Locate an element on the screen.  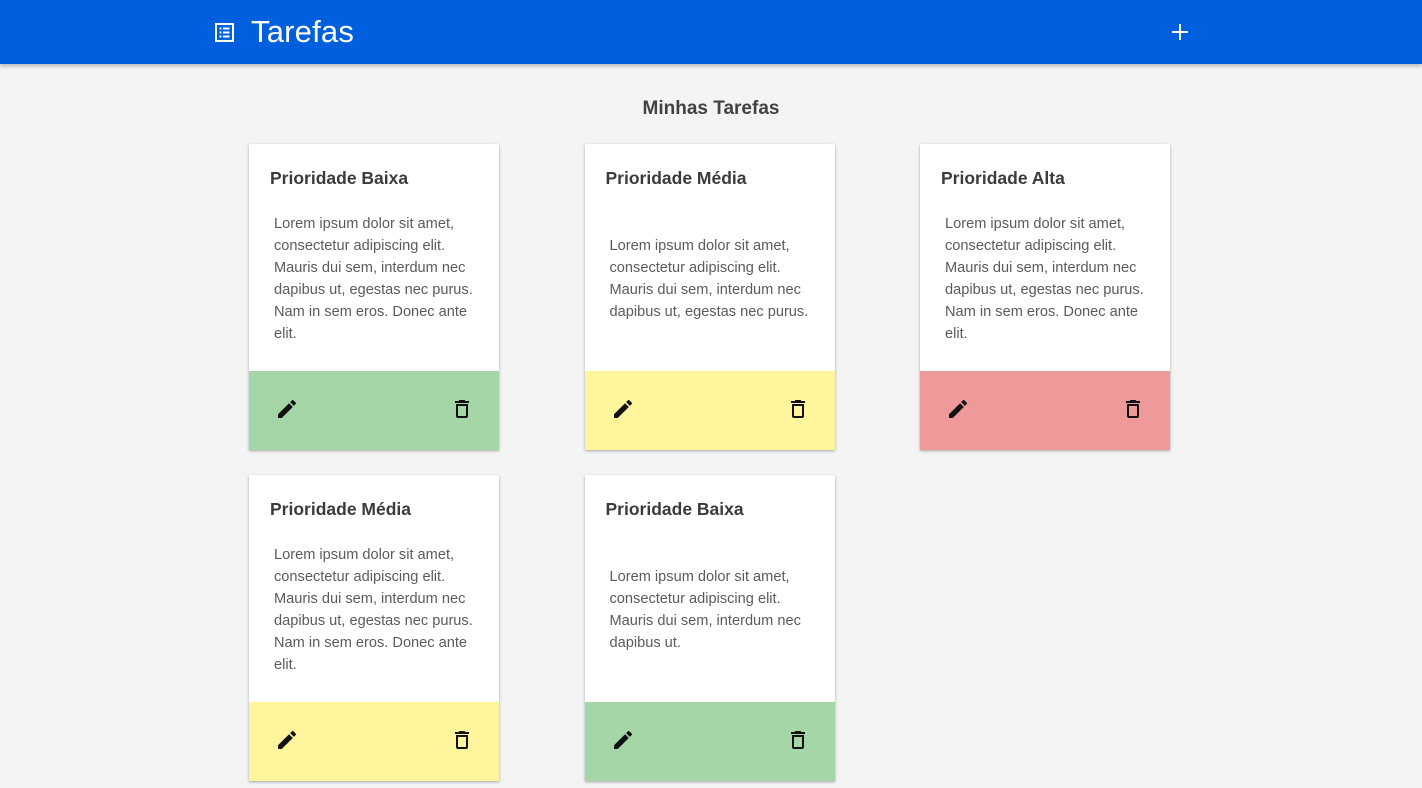
plus-icon is located at coordinates (1180, 32).